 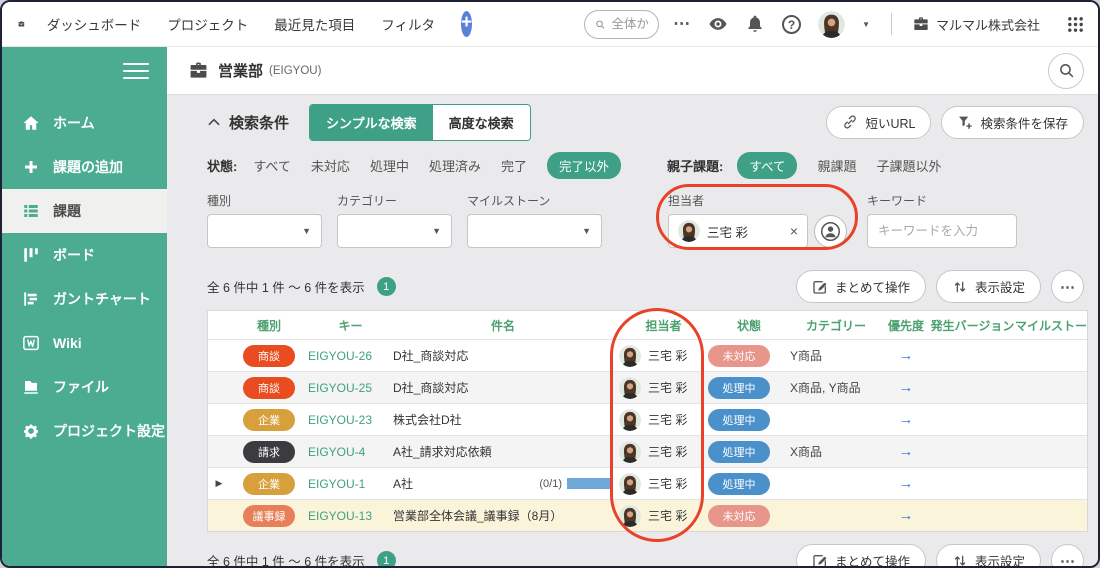 What do you see at coordinates (336, 452) in the screenshot?
I see `issue-key-link: EIGYOU-4` at bounding box center [336, 452].